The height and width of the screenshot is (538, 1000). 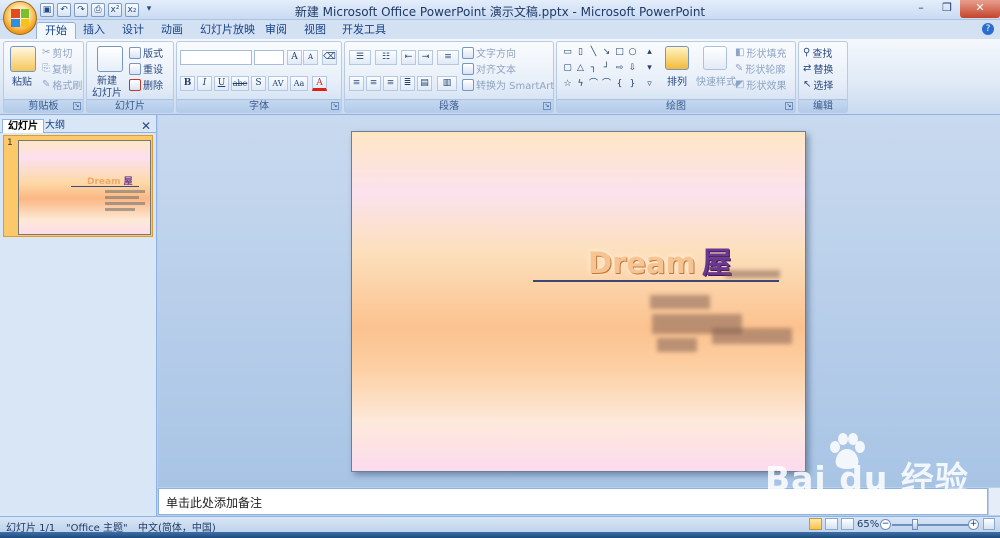 I want to click on text-shadow-button: S, so click(x=258, y=83).